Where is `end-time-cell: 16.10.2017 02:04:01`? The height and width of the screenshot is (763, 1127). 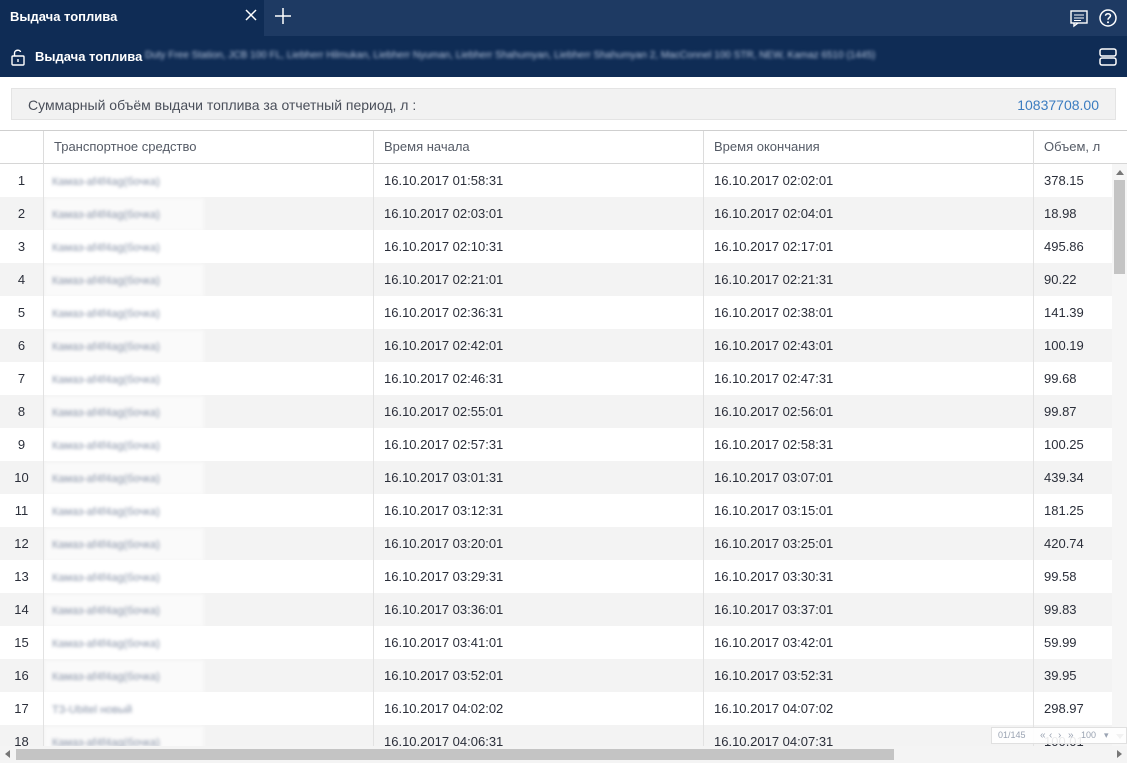 end-time-cell: 16.10.2017 02:04:01 is located at coordinates (868, 213).